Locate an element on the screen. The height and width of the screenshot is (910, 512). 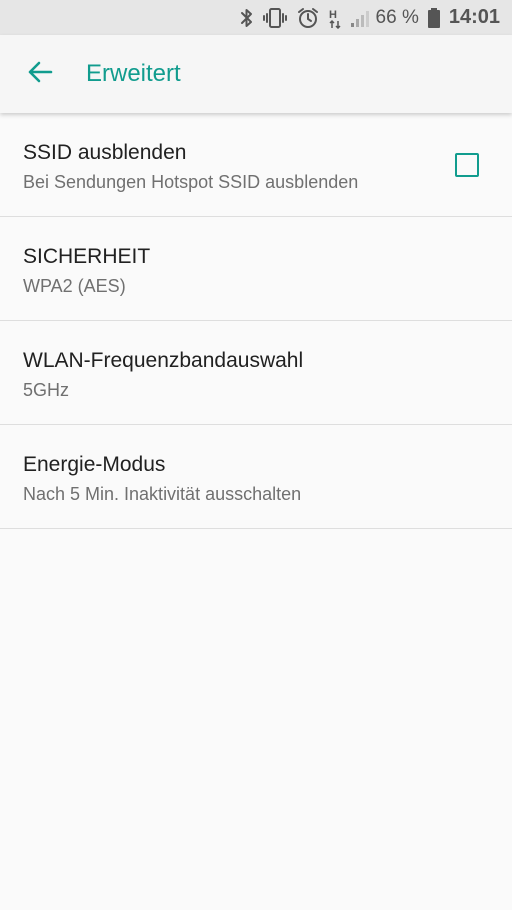
back-button is located at coordinates (40, 74).